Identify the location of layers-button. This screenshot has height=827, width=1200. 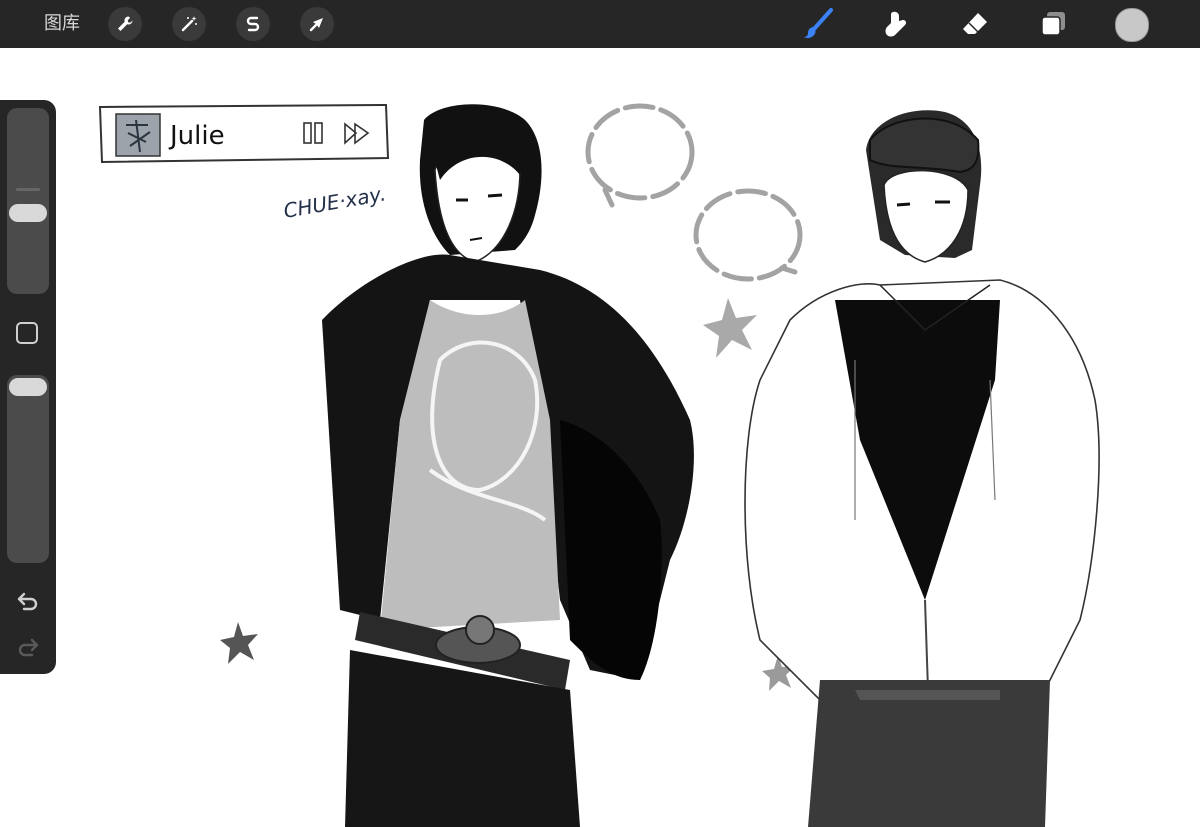
(1053, 24).